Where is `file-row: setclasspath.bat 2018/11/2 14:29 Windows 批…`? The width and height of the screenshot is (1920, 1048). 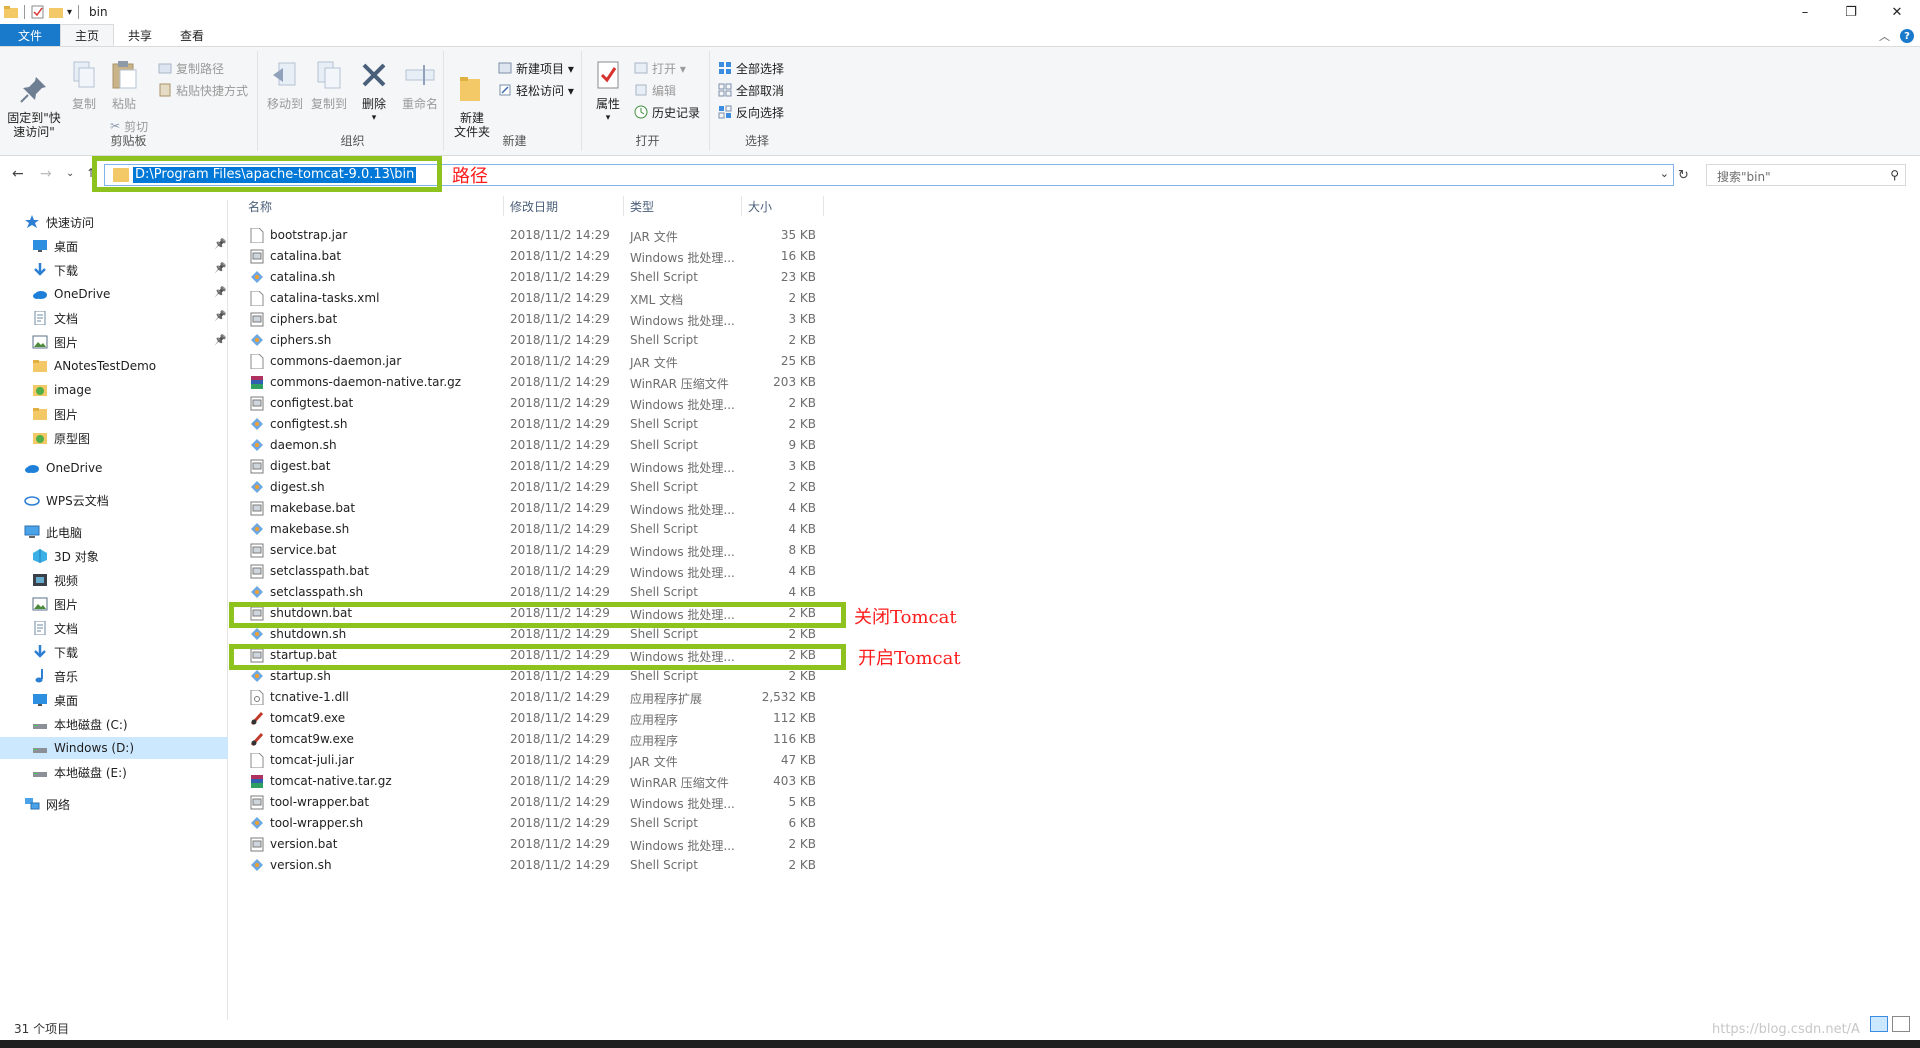 file-row: setclasspath.bat 2018/11/2 14:29 Windows 批… is located at coordinates (548, 571).